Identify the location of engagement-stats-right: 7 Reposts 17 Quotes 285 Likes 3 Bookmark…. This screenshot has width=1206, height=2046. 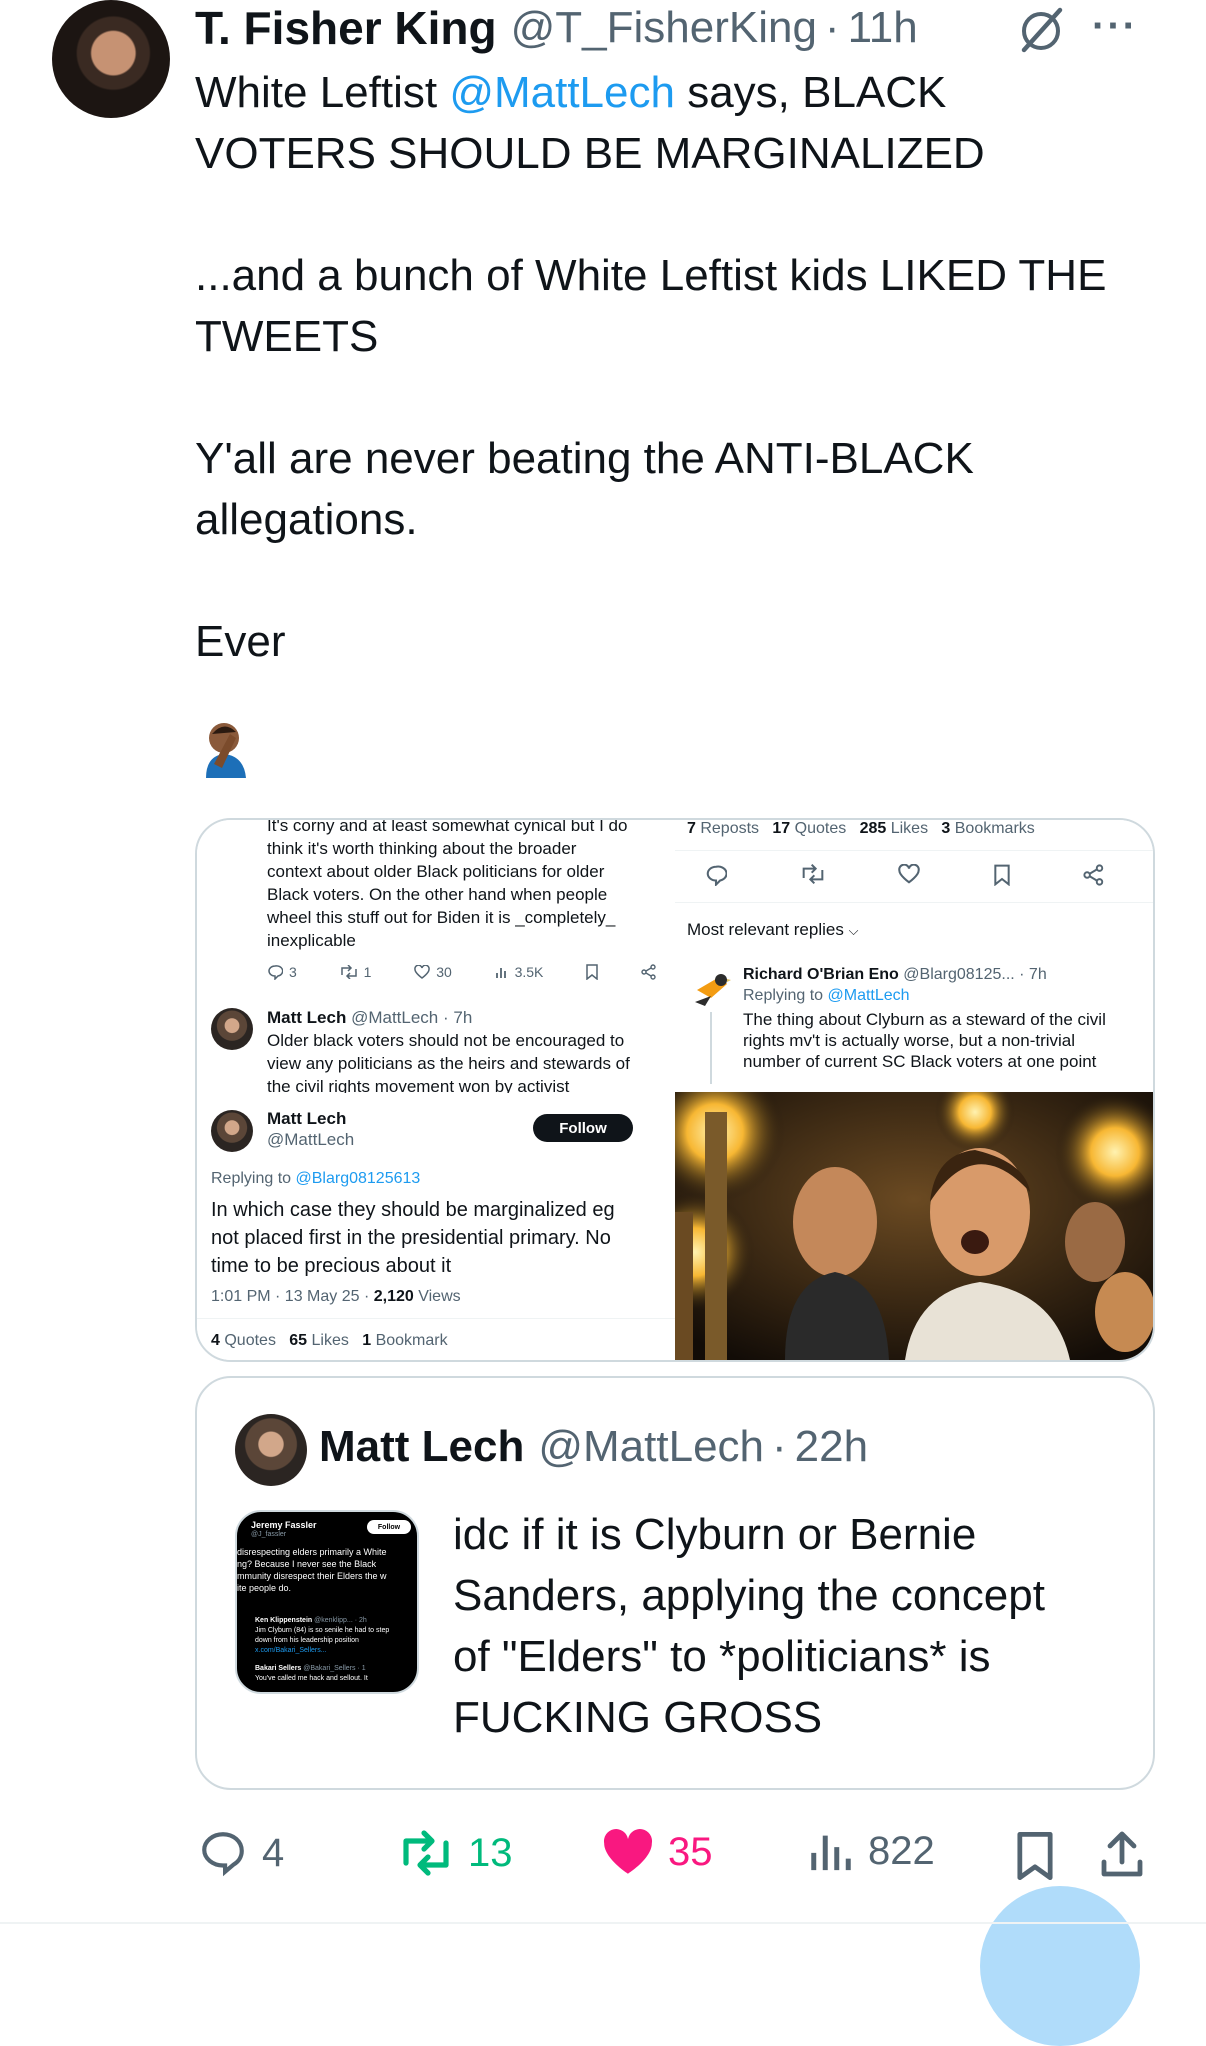
(861, 829).